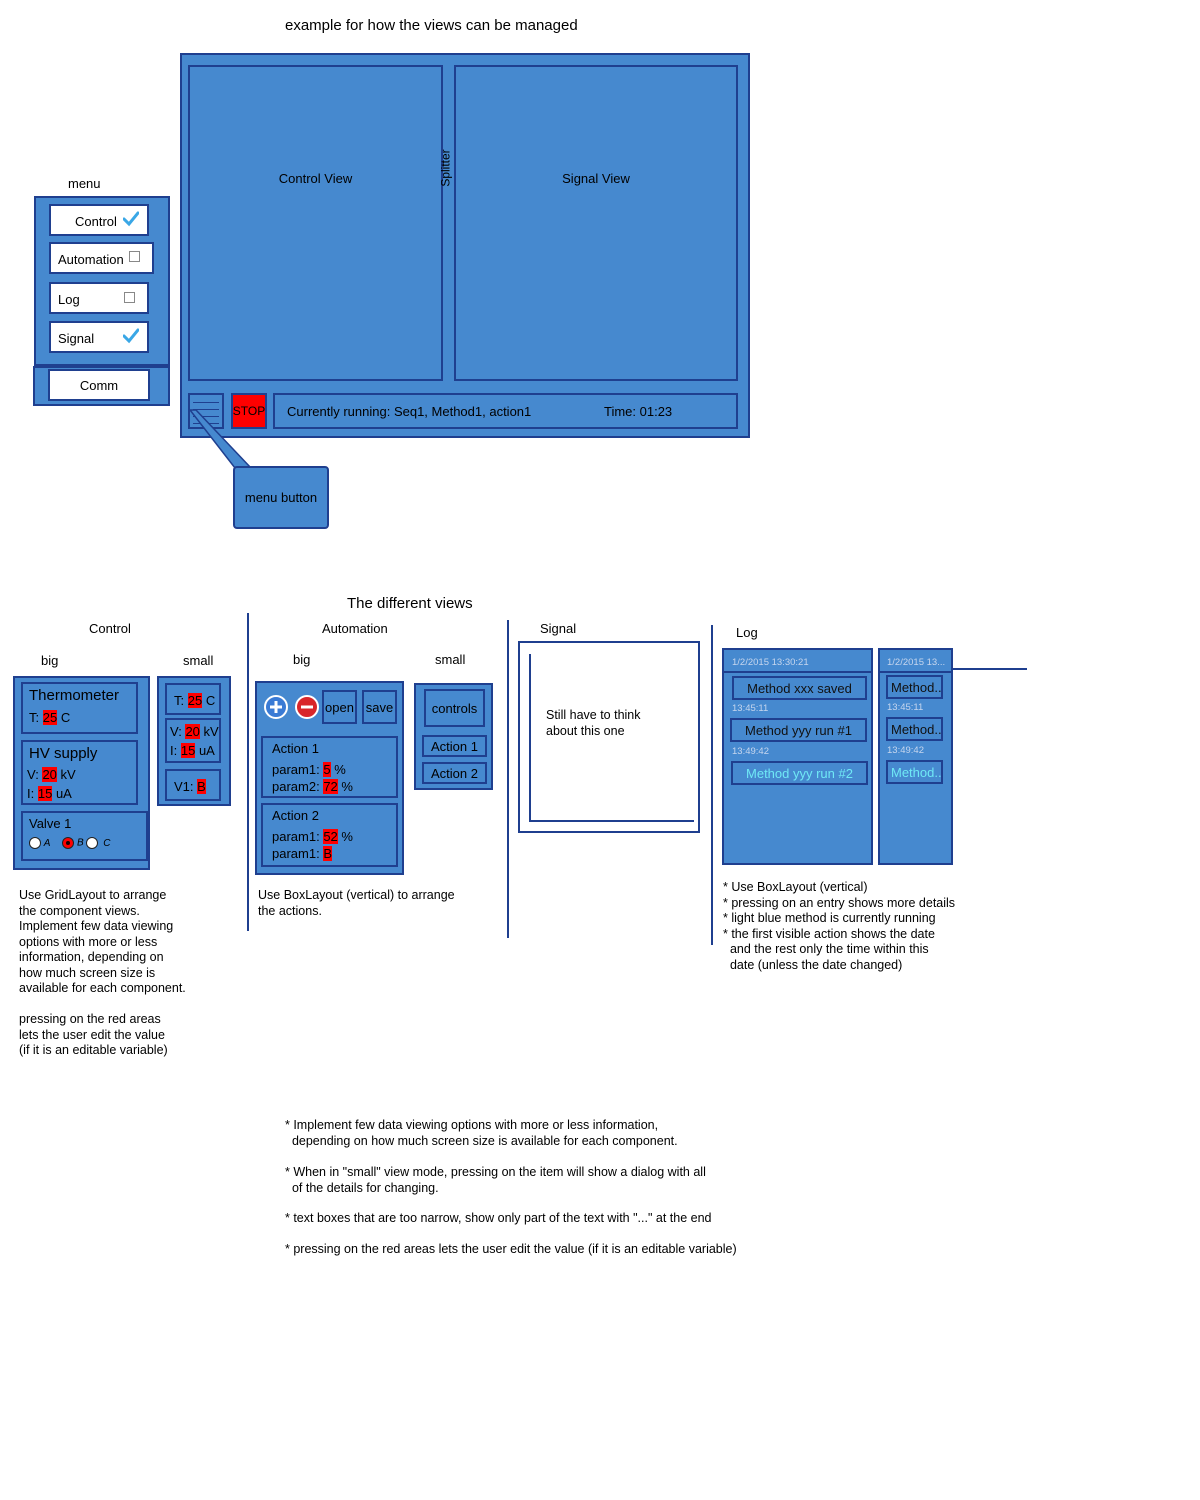 This screenshot has height=1500, width=1200. I want to click on current-row: I: 15 uA, so click(49, 793).